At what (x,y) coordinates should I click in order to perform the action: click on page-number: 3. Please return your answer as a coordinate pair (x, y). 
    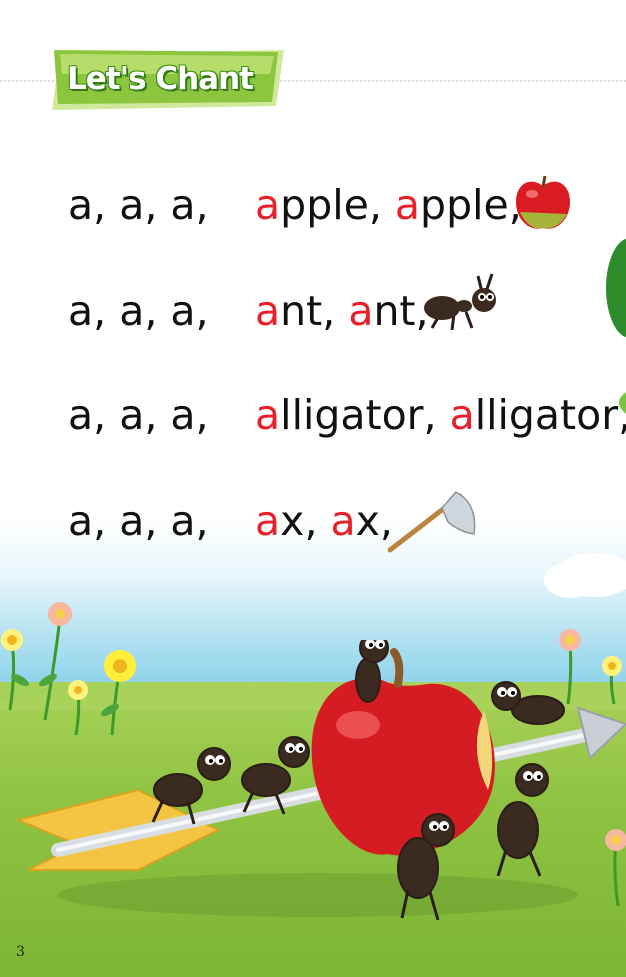
    Looking at the image, I should click on (20, 952).